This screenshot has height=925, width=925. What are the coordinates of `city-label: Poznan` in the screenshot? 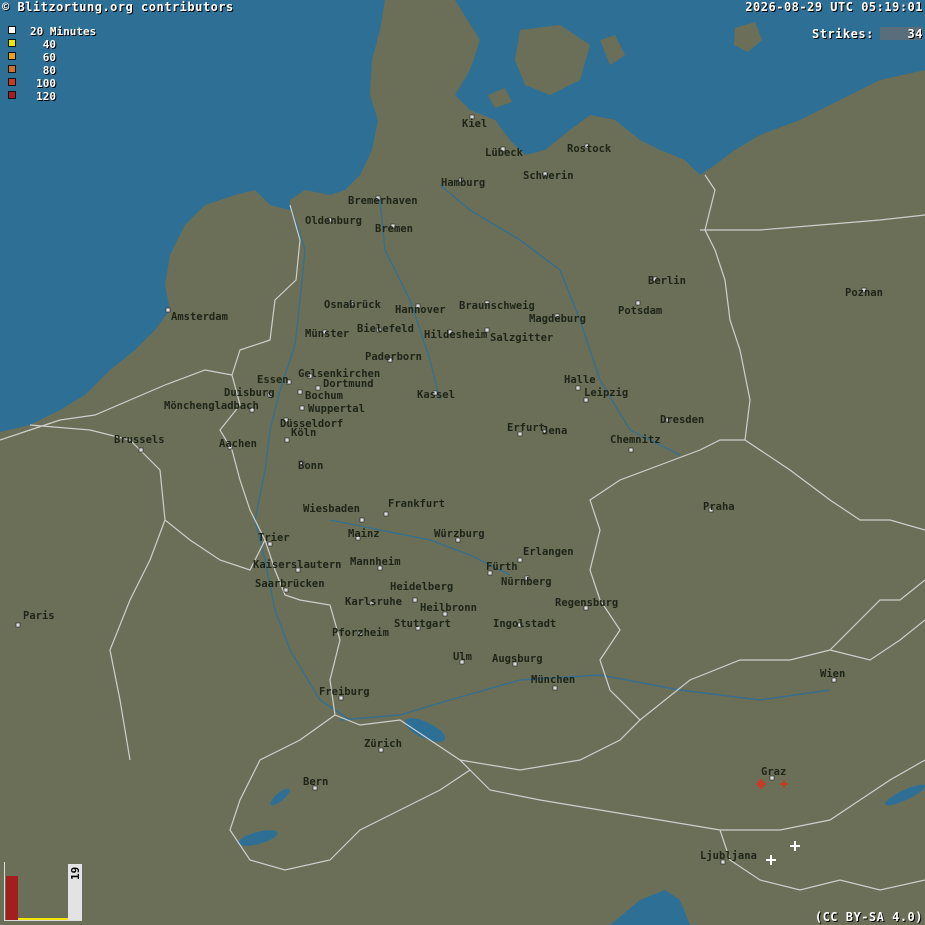 It's located at (864, 293).